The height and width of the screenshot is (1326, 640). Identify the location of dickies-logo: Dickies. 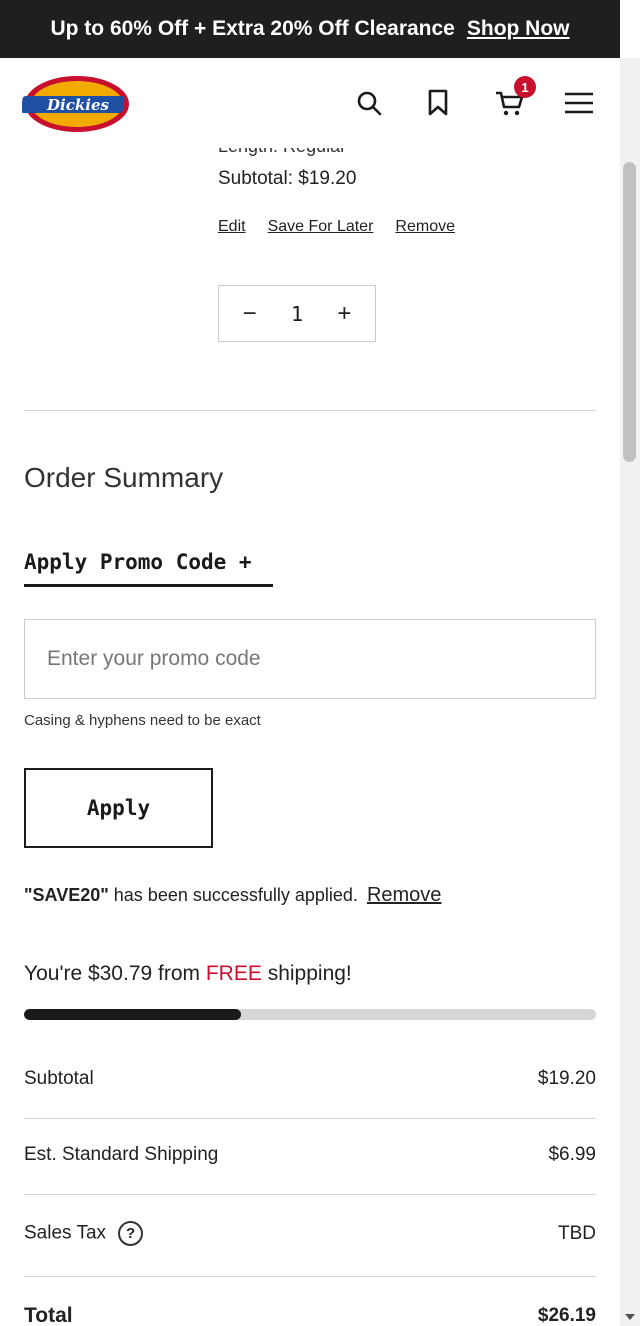
(76, 104).